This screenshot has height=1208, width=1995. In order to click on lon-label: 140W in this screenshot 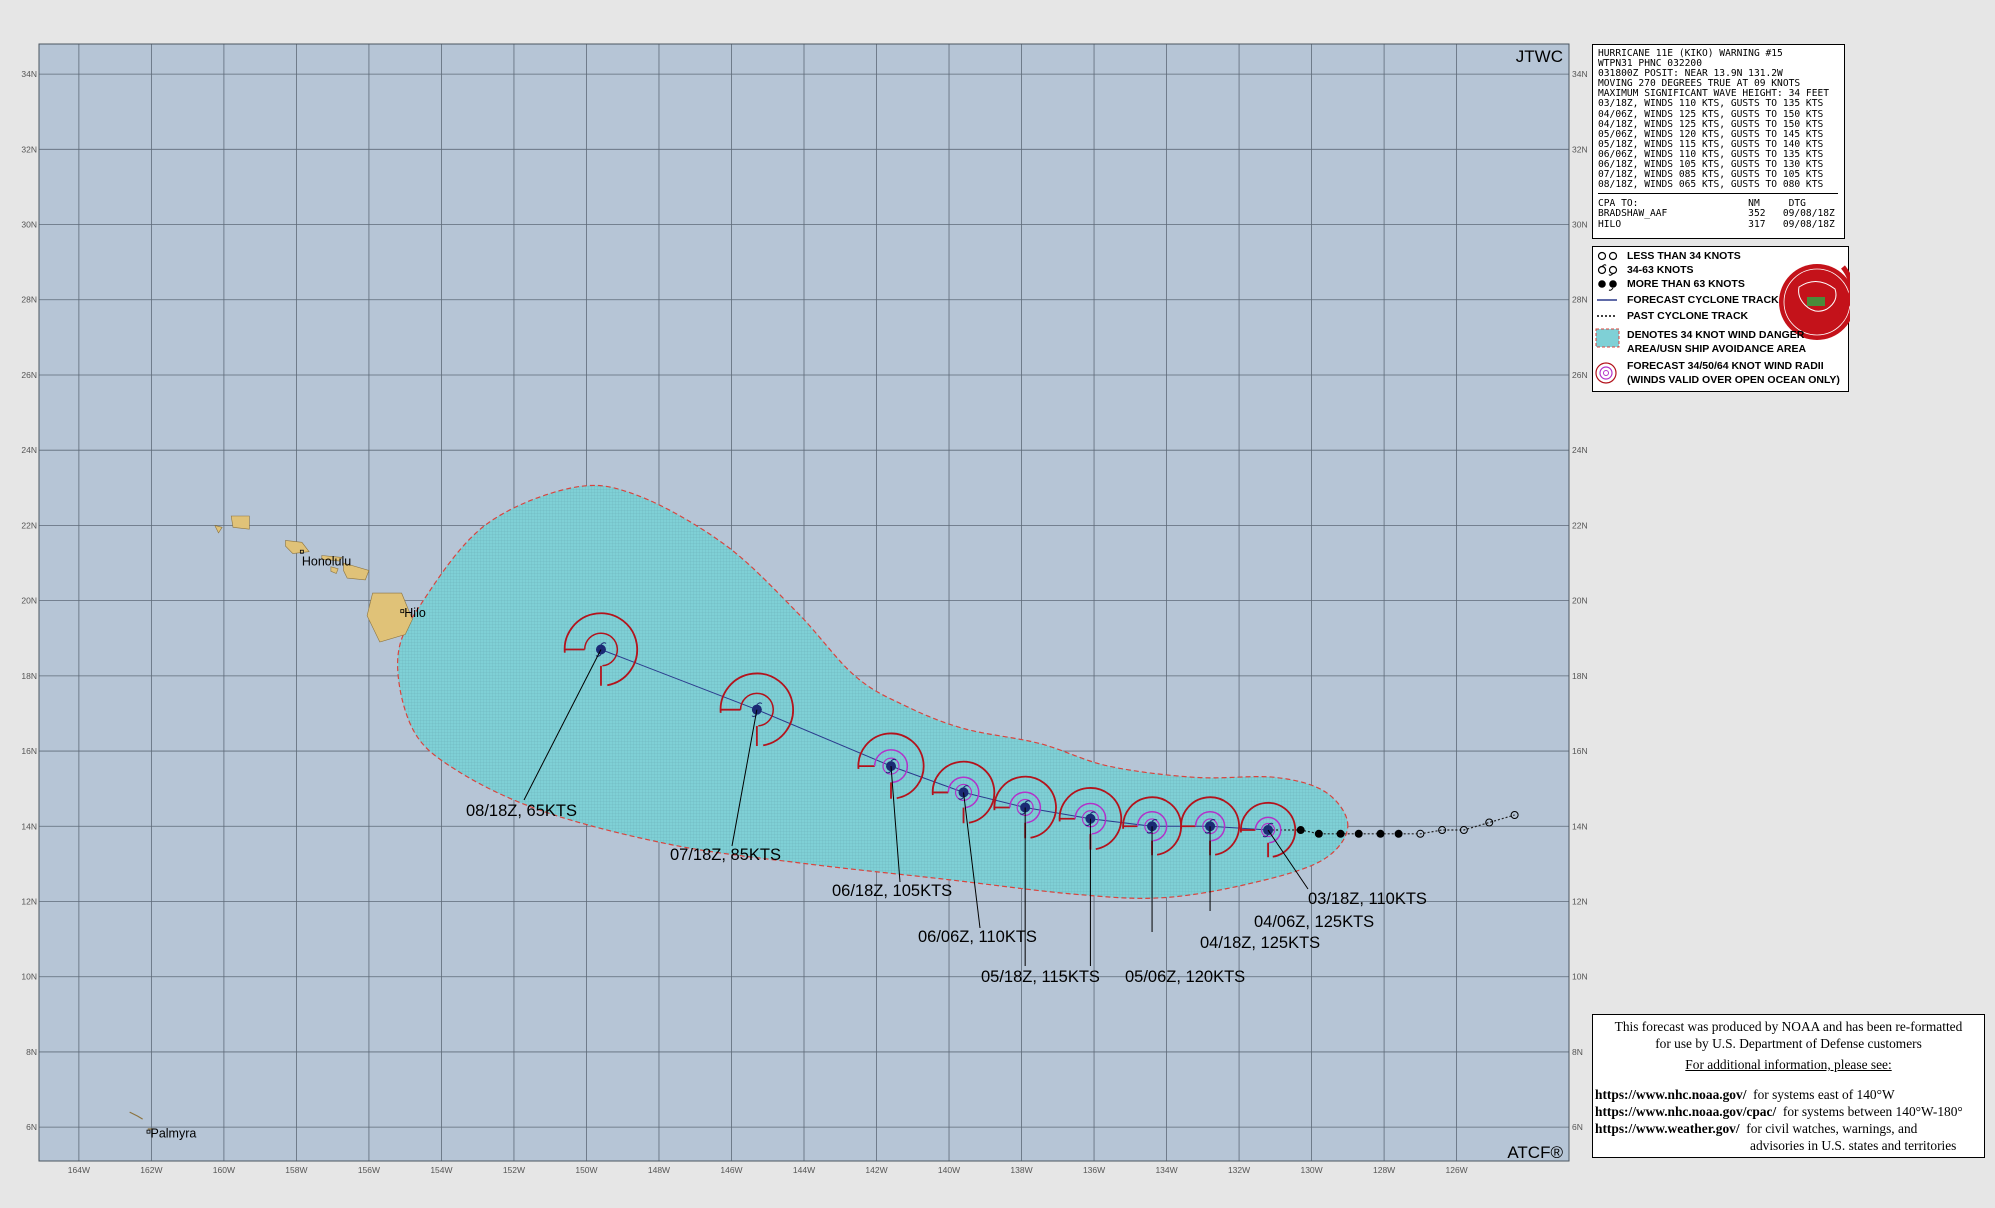, I will do `click(949, 1170)`.